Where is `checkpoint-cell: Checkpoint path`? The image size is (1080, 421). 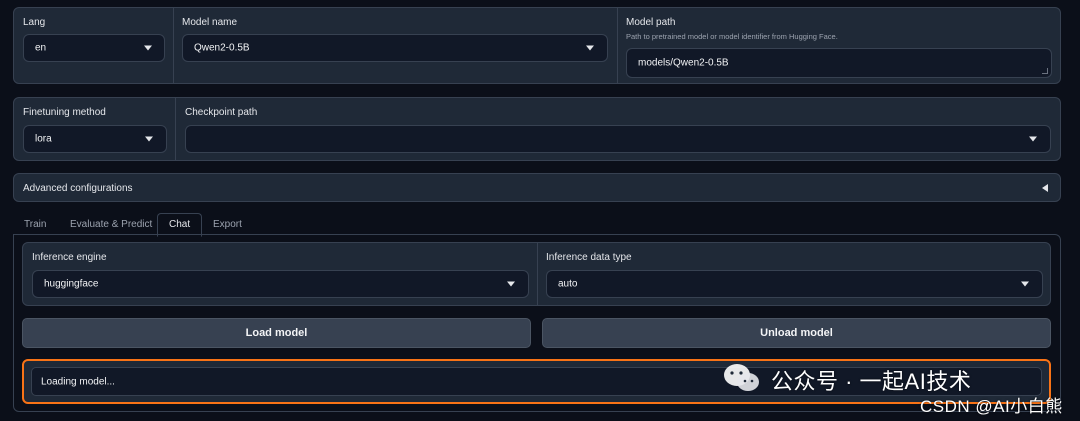
checkpoint-cell: Checkpoint path is located at coordinates (619, 130).